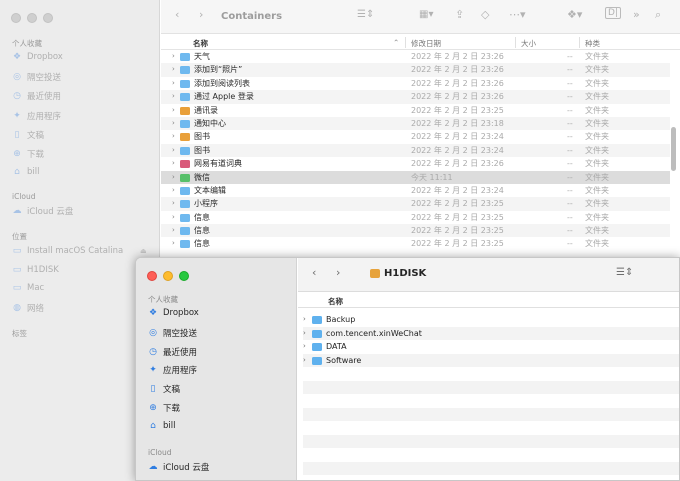 This screenshot has height=481, width=680. What do you see at coordinates (179, 467) in the screenshot?
I see `front-sidebar-item: ☁ iCloud 云盘` at bounding box center [179, 467].